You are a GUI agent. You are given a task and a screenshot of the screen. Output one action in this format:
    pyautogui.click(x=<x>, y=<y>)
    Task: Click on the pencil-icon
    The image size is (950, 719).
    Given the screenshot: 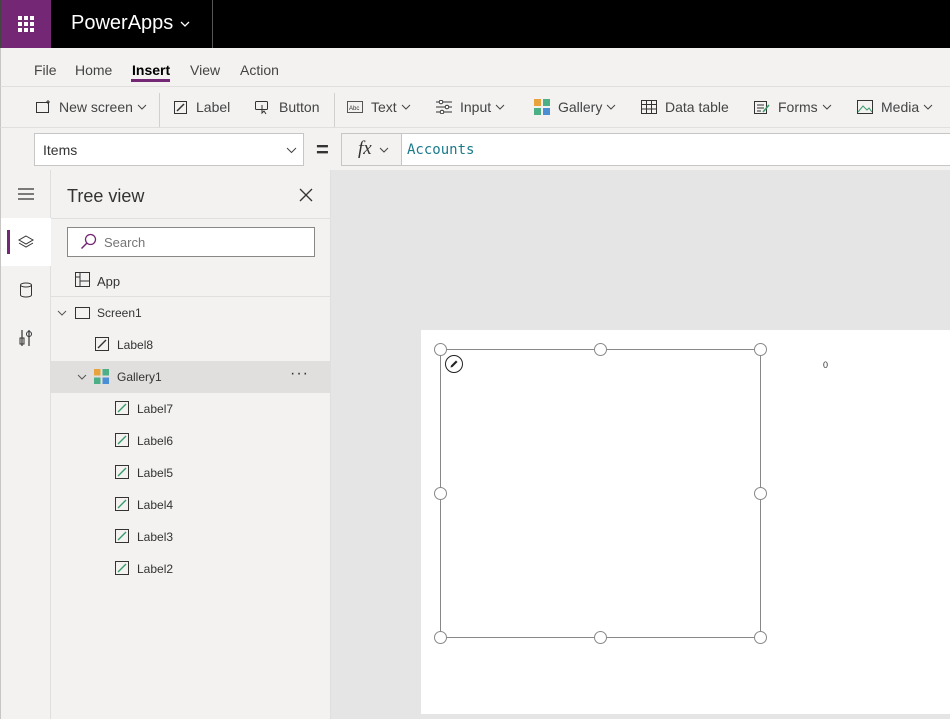 What is the action you would take?
    pyautogui.click(x=454, y=364)
    